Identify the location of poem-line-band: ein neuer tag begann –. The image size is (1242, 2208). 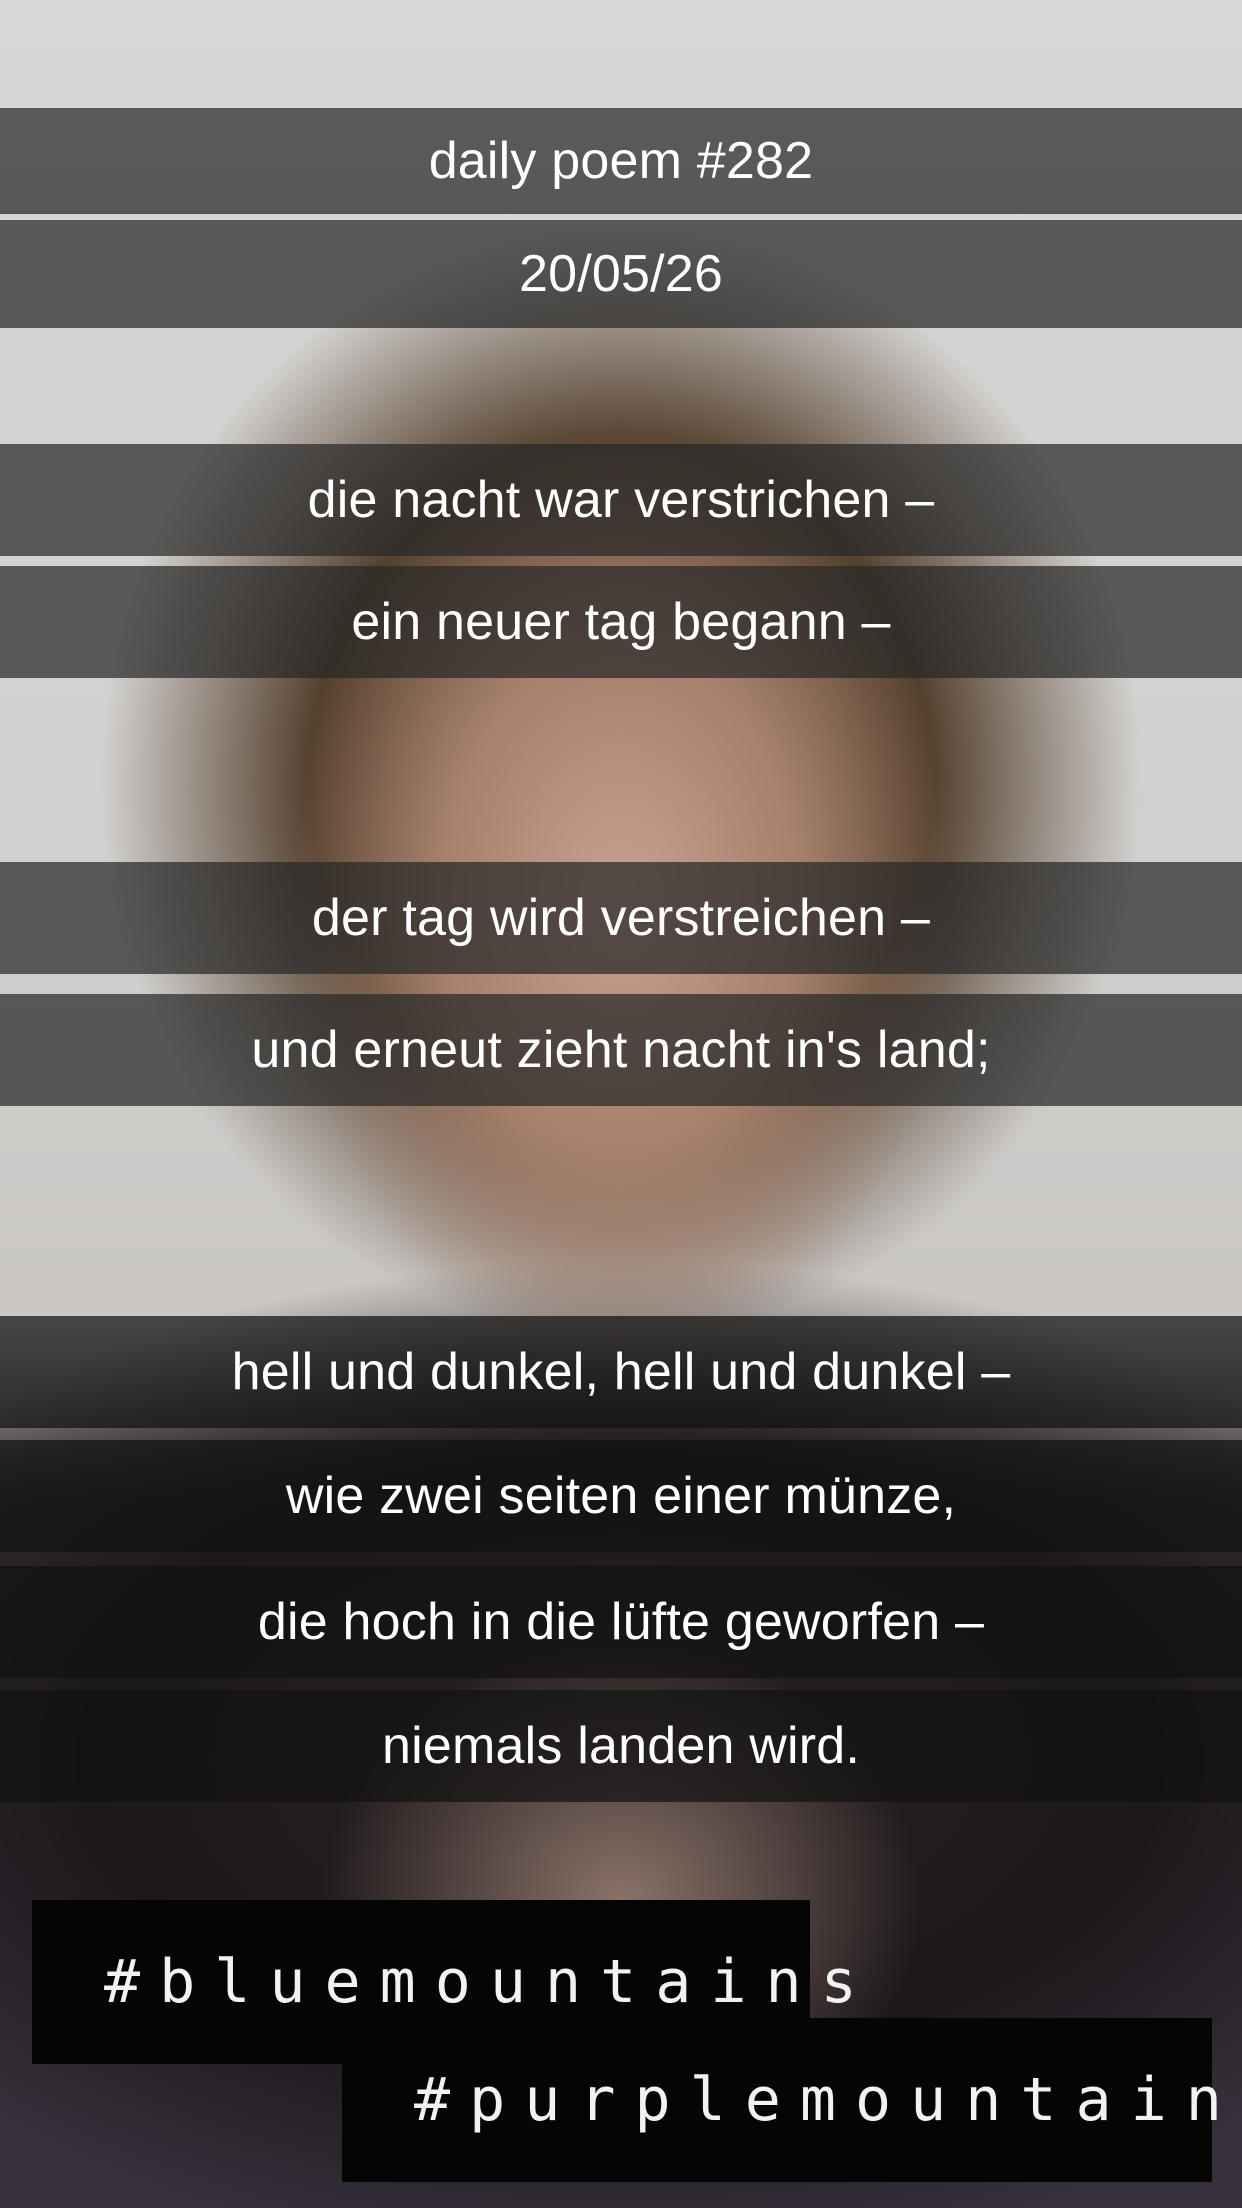
(621, 622).